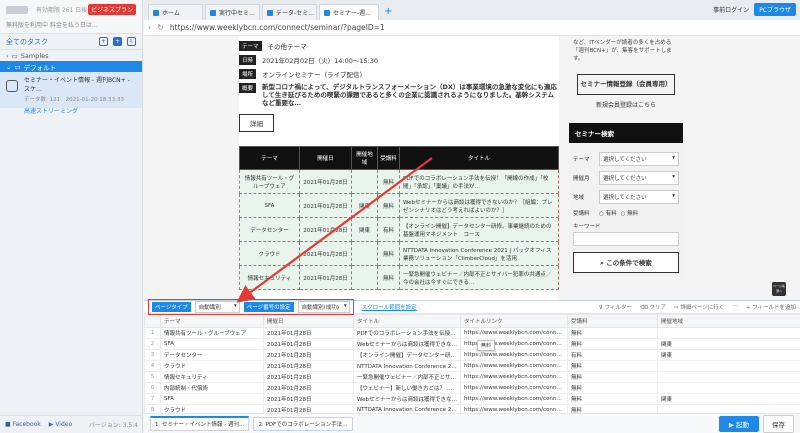  What do you see at coordinates (639, 178) in the screenshot?
I see `month-select: 選択してください` at bounding box center [639, 178].